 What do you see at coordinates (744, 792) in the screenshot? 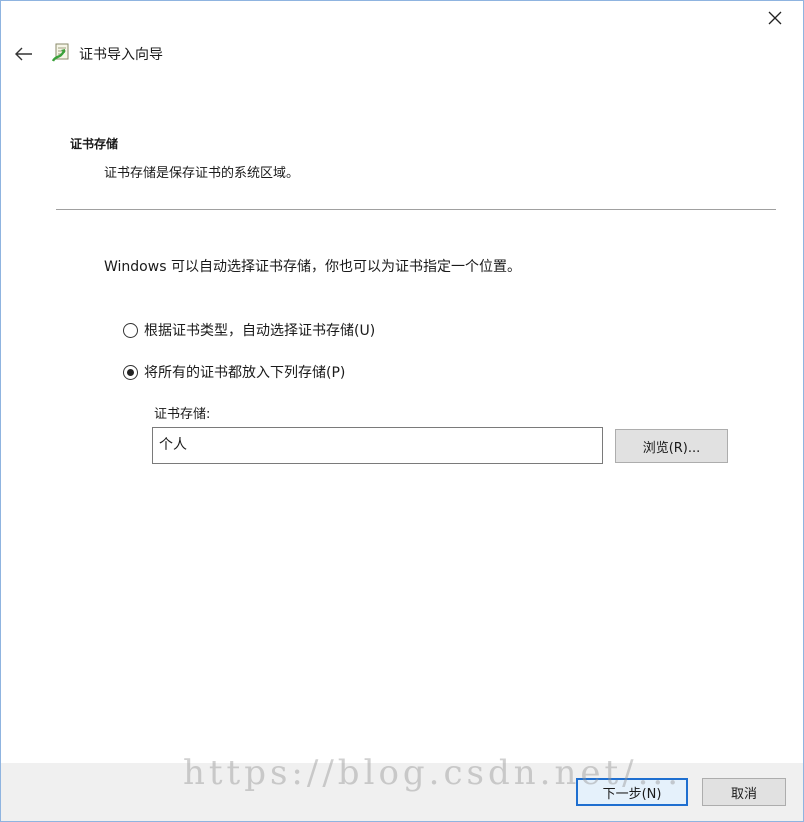
I see `cancel-button: 取消` at bounding box center [744, 792].